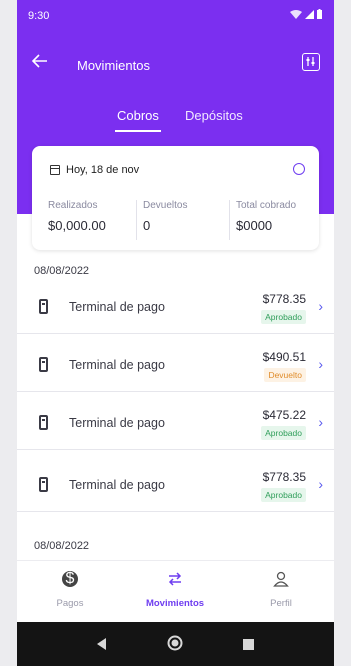  Describe the element at coordinates (254, 225) in the screenshot. I see `summary-value: $0000` at that location.